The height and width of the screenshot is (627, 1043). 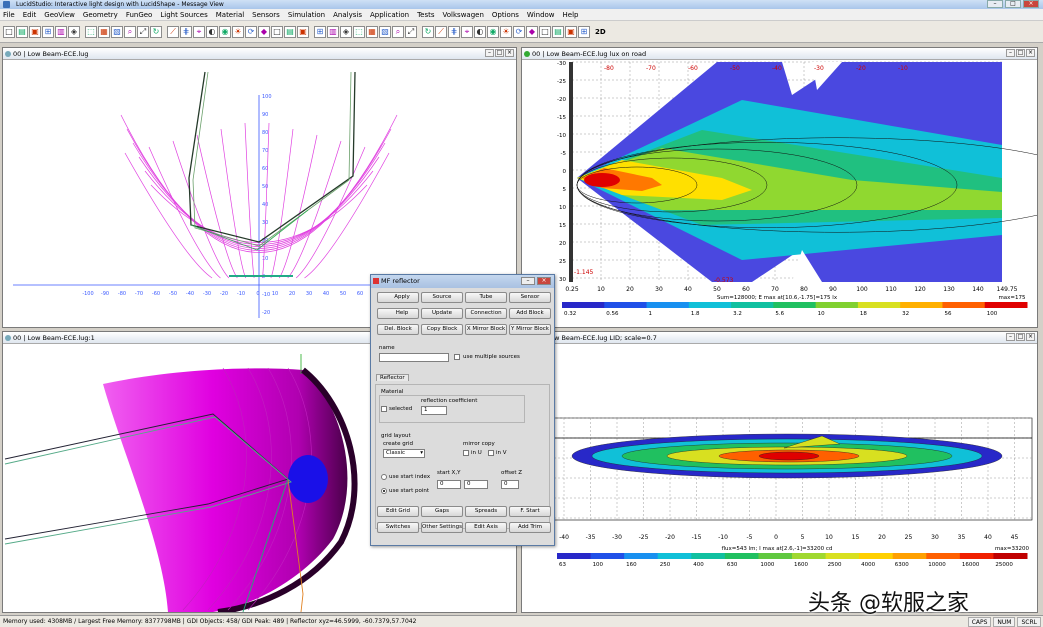 What do you see at coordinates (486, 313) in the screenshot?
I see `connection-button: Connection` at bounding box center [486, 313].